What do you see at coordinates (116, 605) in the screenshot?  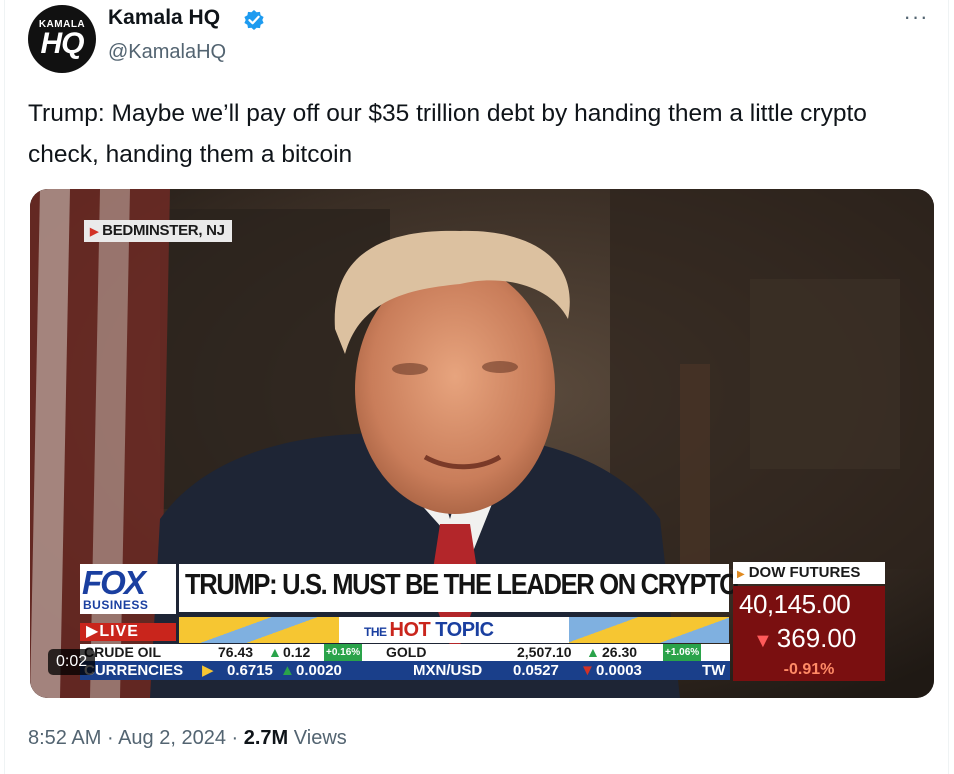 I see `network-sub: BUSINESS` at bounding box center [116, 605].